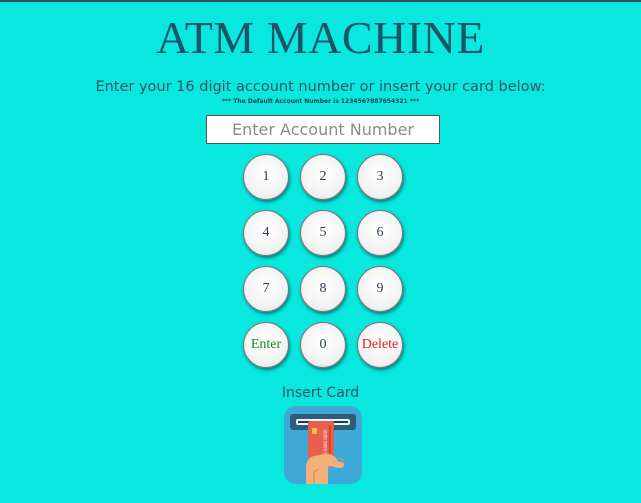 The image size is (641, 503). What do you see at coordinates (323, 345) in the screenshot?
I see `key-0-button: 0` at bounding box center [323, 345].